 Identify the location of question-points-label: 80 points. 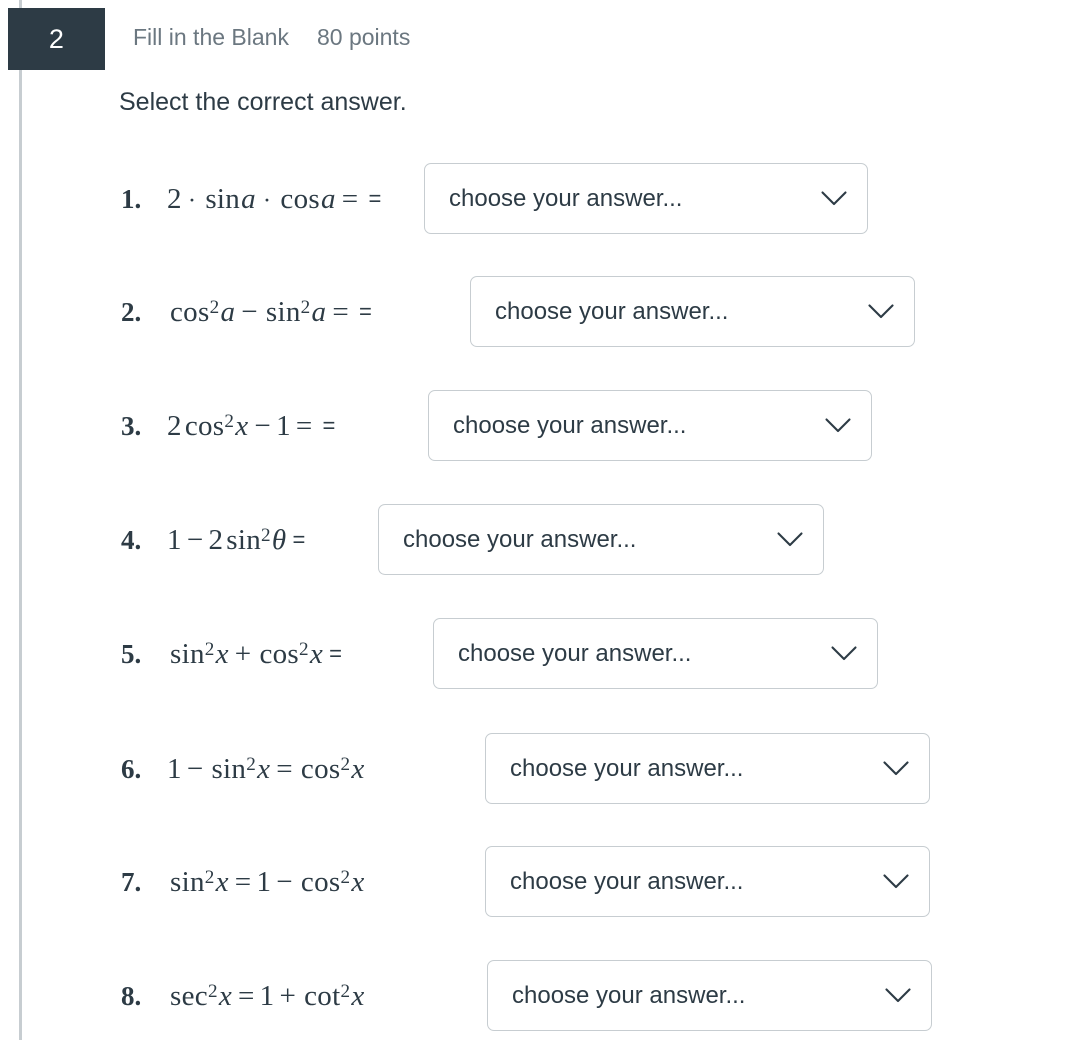
(363, 37).